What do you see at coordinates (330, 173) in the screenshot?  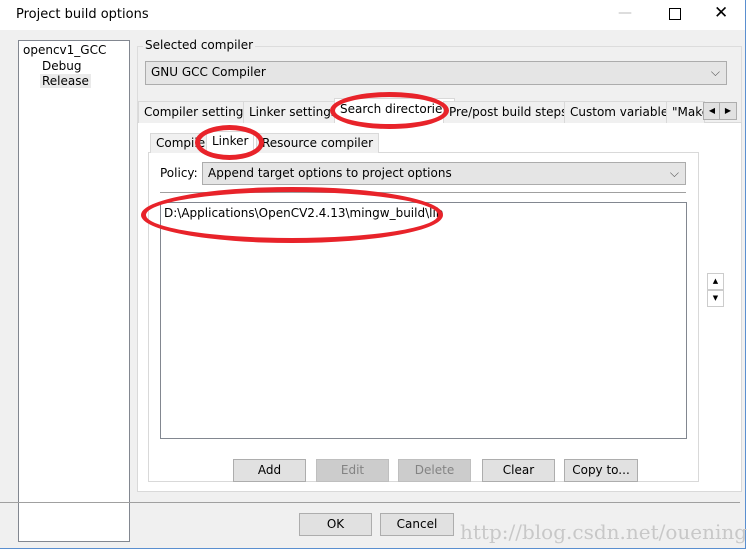 I see `policy-value: Append target options to project options` at bounding box center [330, 173].